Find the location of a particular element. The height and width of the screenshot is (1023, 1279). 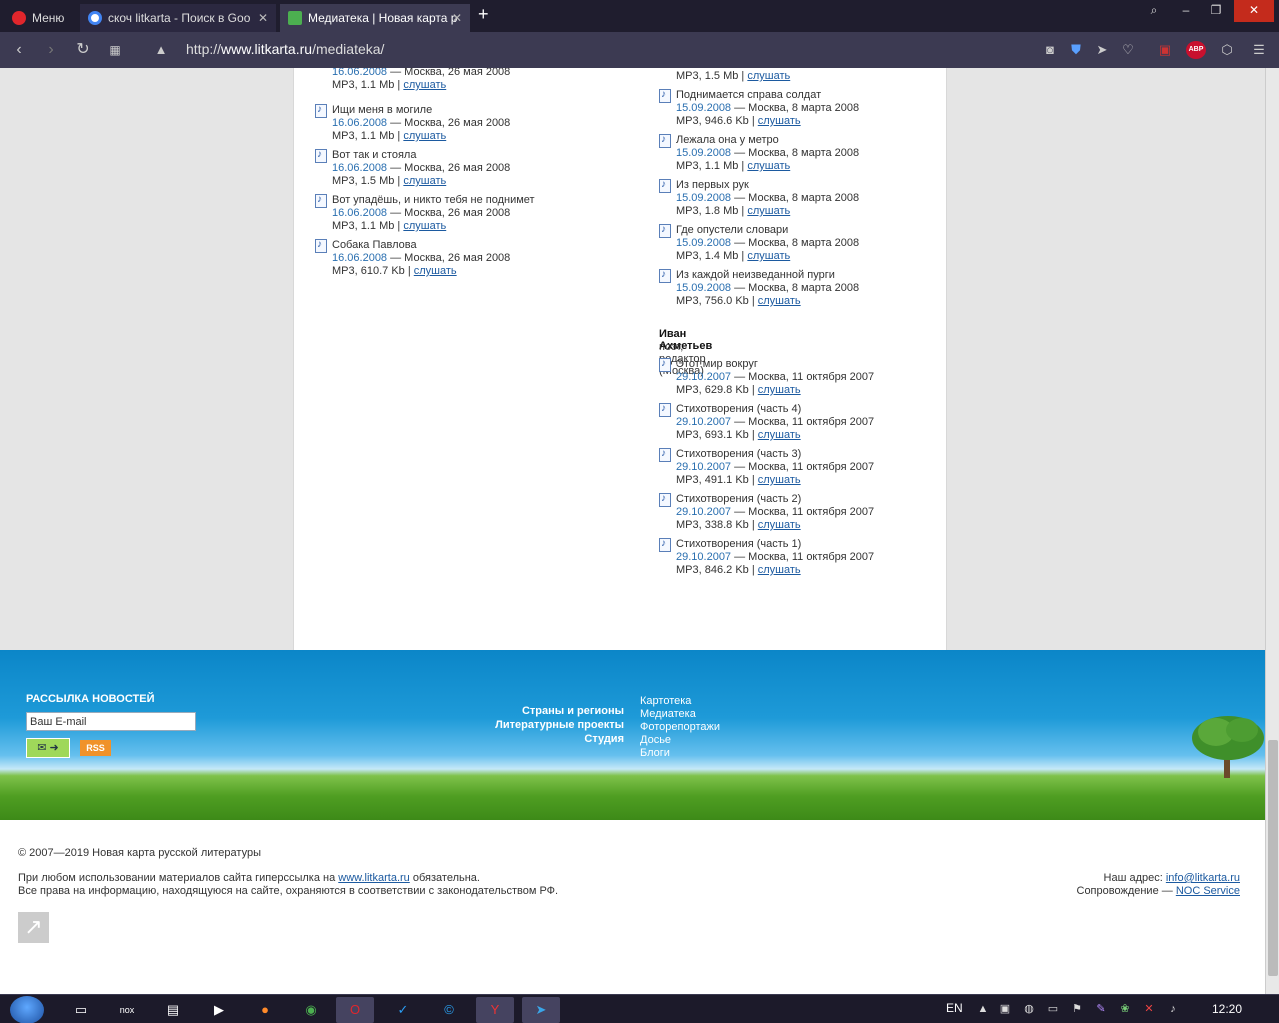

email-field is located at coordinates (111, 721).